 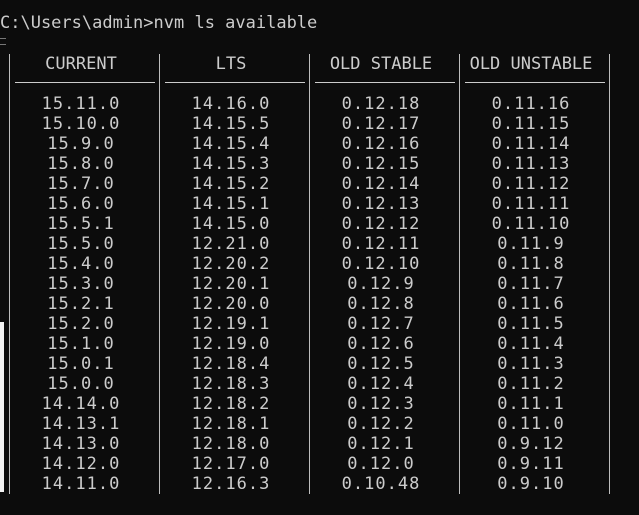 What do you see at coordinates (81, 364) in the screenshot?
I see `version-current: 15.0.1` at bounding box center [81, 364].